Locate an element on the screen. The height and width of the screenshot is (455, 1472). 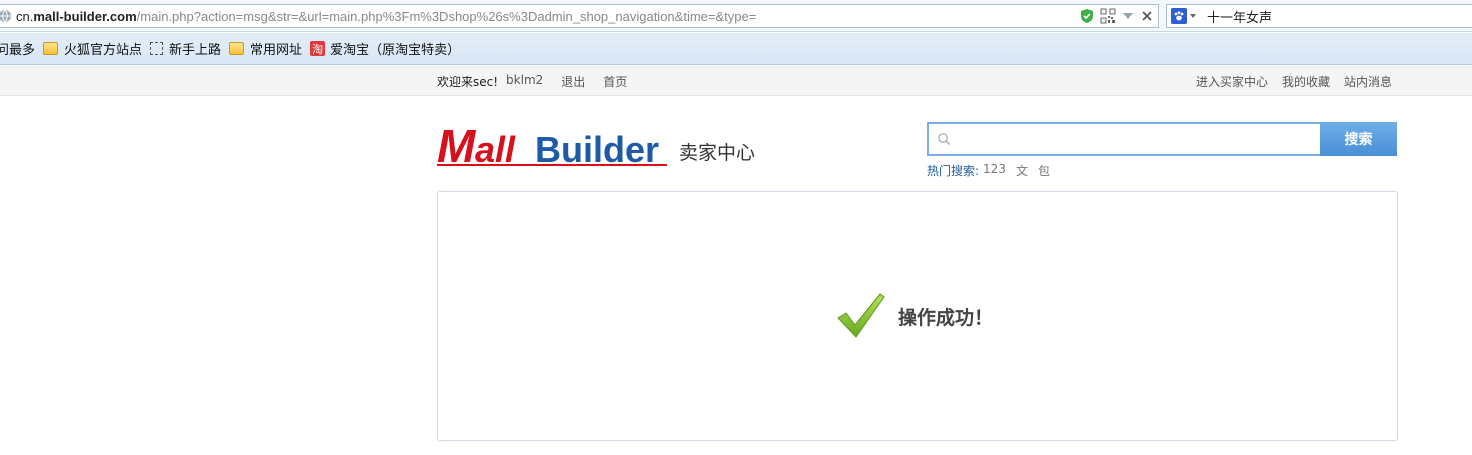
search-button: 搜索 is located at coordinates (1358, 139).